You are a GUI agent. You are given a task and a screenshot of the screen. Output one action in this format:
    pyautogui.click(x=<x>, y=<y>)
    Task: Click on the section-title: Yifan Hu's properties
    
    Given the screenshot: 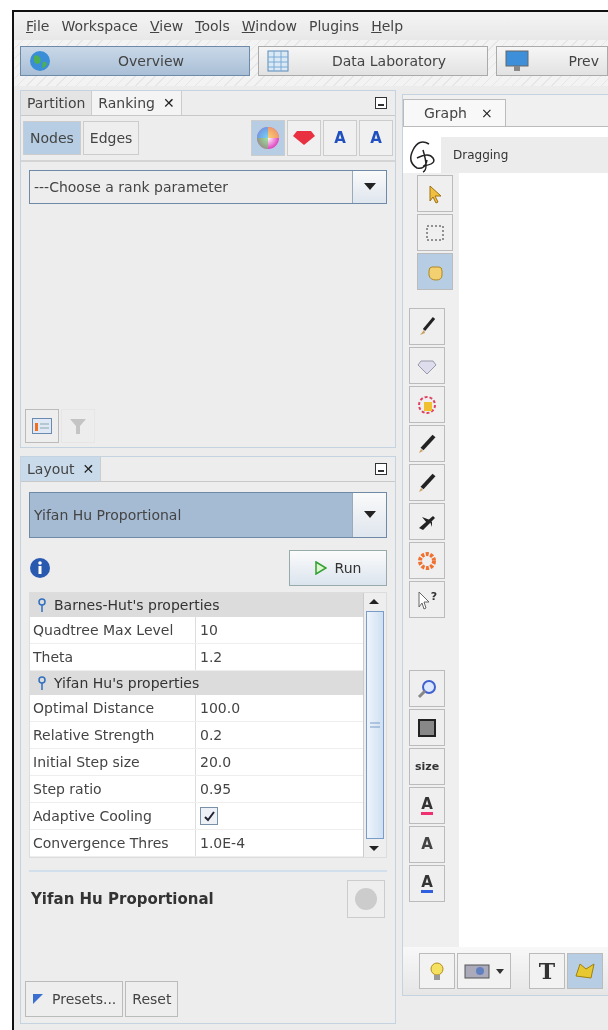 What is the action you would take?
    pyautogui.click(x=127, y=683)
    